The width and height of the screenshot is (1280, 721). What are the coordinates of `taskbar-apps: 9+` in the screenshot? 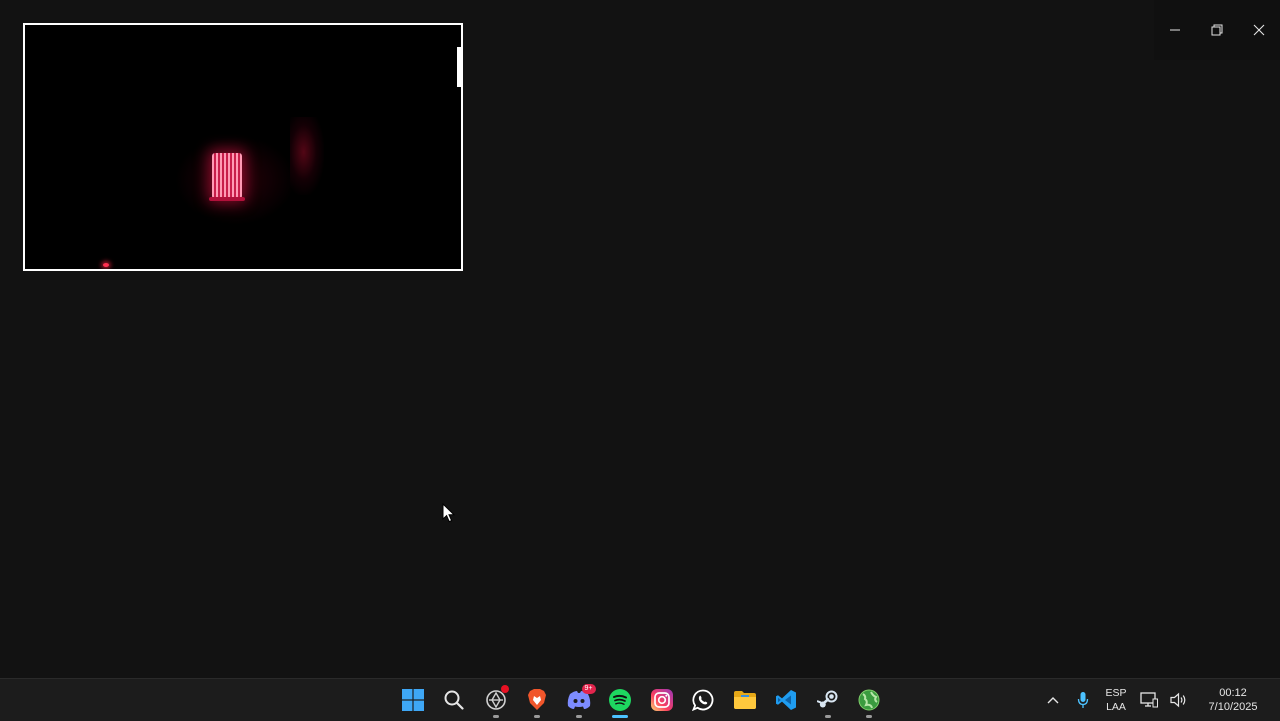 It's located at (641, 700).